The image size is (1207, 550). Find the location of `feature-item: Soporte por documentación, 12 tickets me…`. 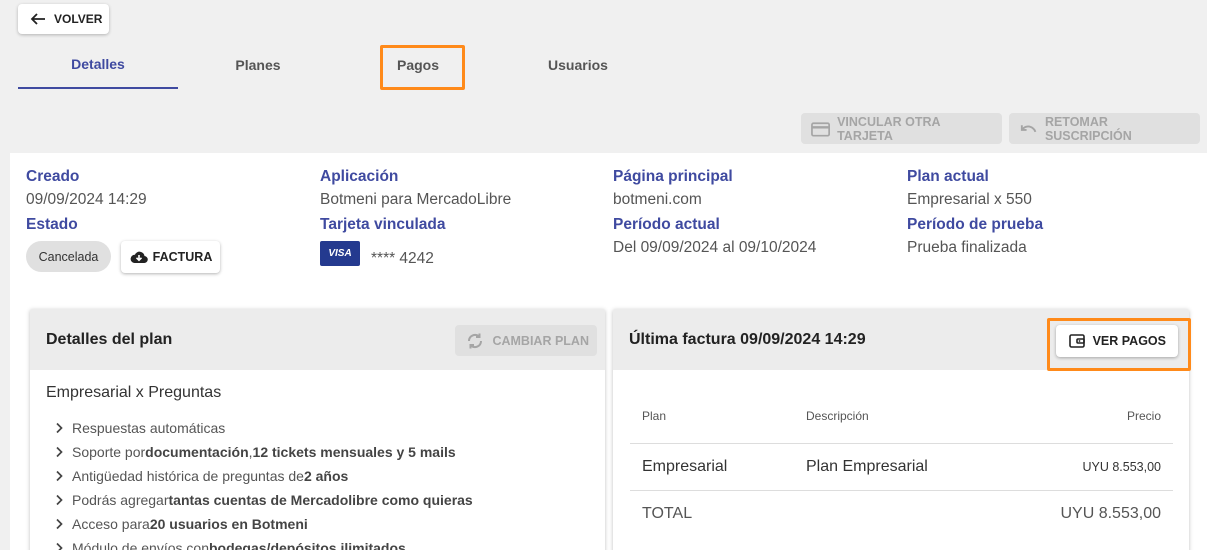

feature-item: Soporte por documentación, 12 tickets me… is located at coordinates (328, 452).